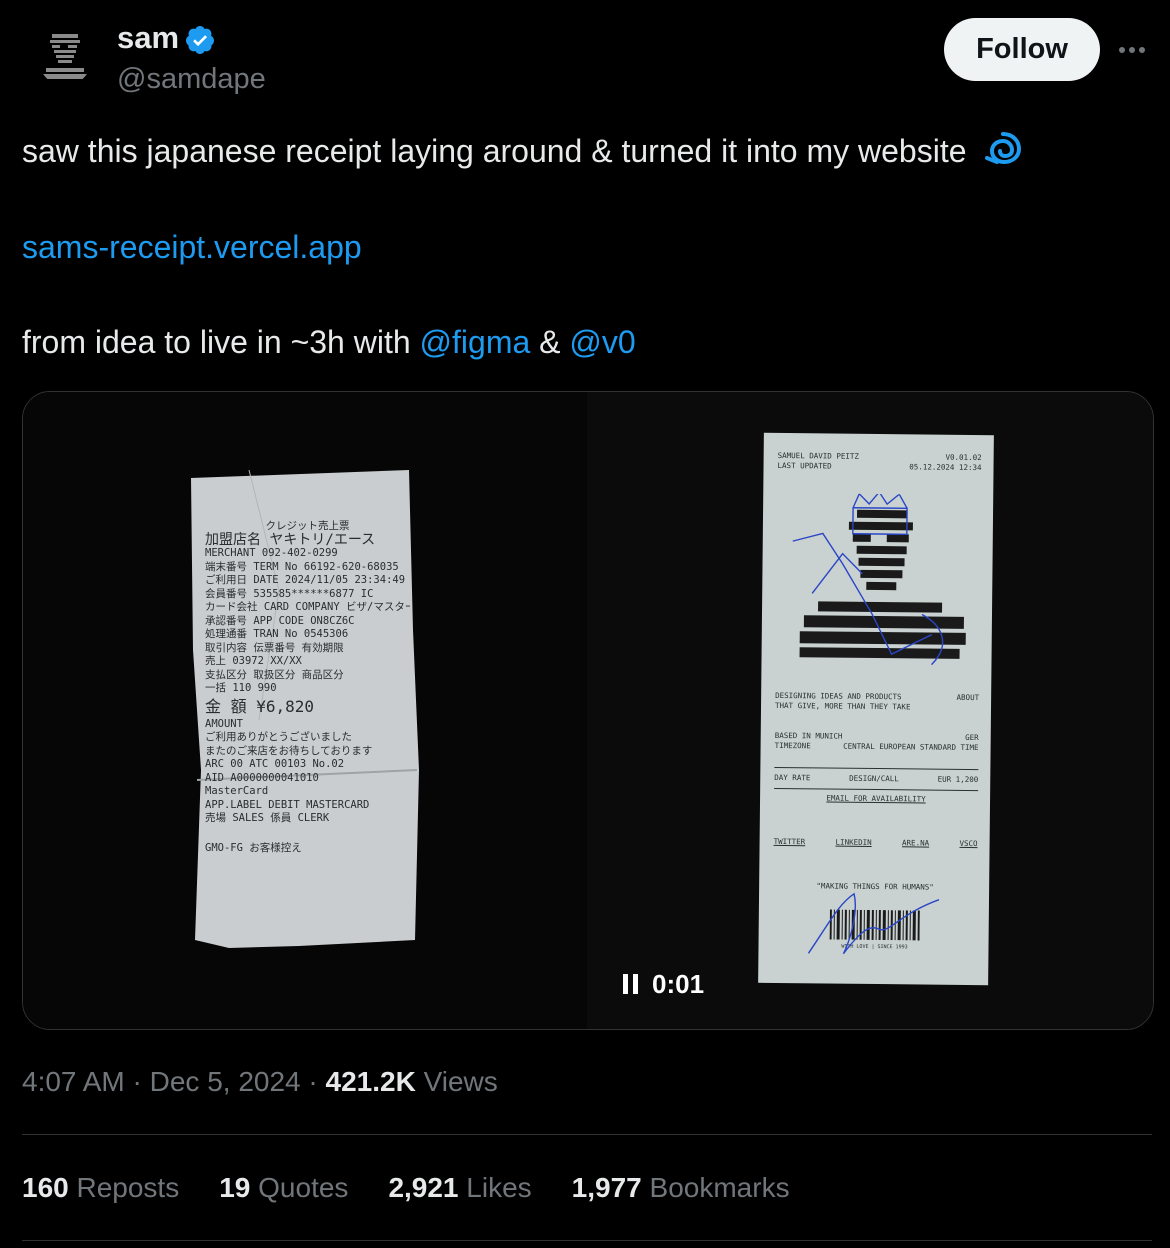  What do you see at coordinates (371, 1081) in the screenshot?
I see `views-count: 421.2K` at bounding box center [371, 1081].